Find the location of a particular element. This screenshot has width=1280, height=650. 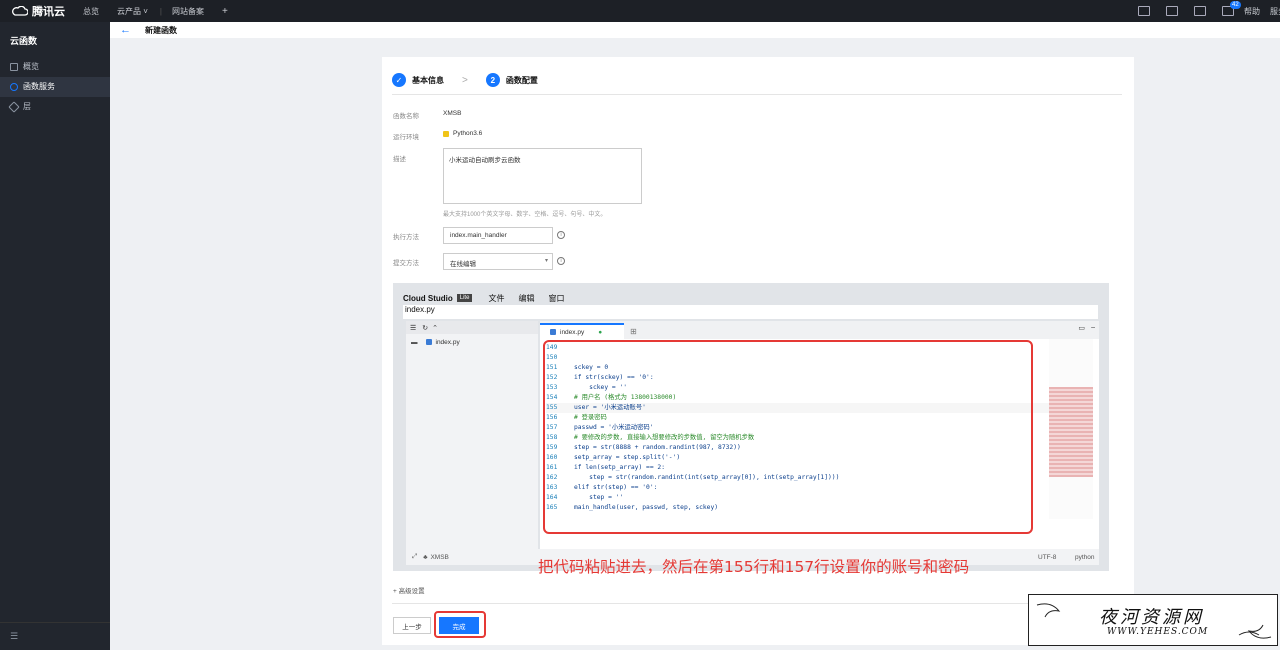

minimap is located at coordinates (1071, 429).